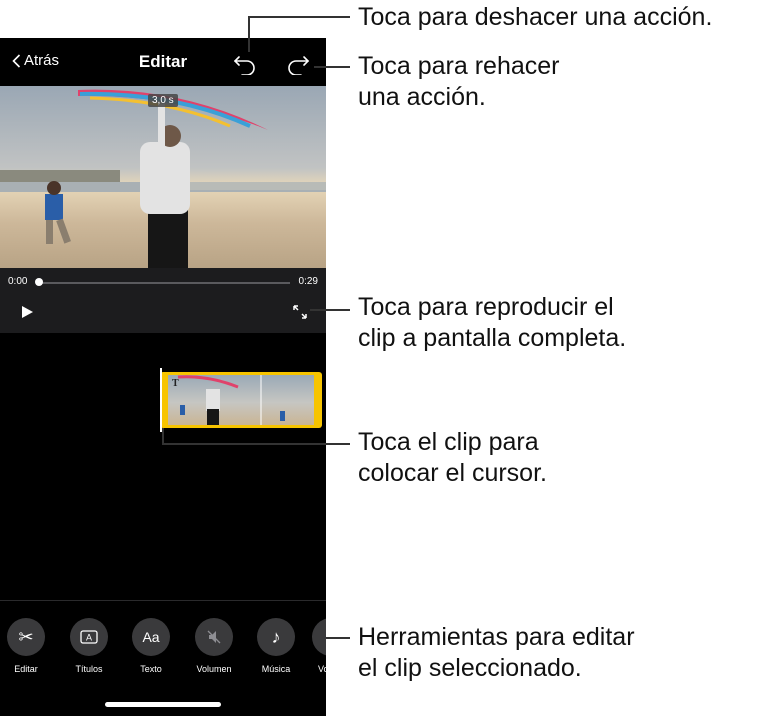 Image resolution: width=777 pixels, height=716 pixels. Describe the element at coordinates (163, 704) in the screenshot. I see `home-indicator` at that location.